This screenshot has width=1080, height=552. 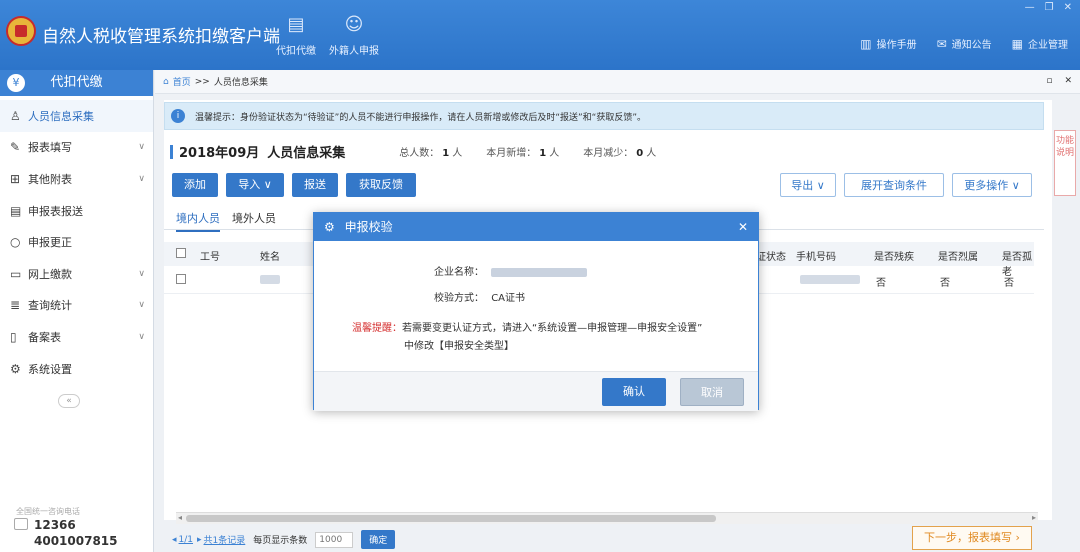 What do you see at coordinates (617, 82) in the screenshot?
I see `breadcrumb: ⌂ 首页 >> 人员信息采集 ▫ ✕` at bounding box center [617, 82].